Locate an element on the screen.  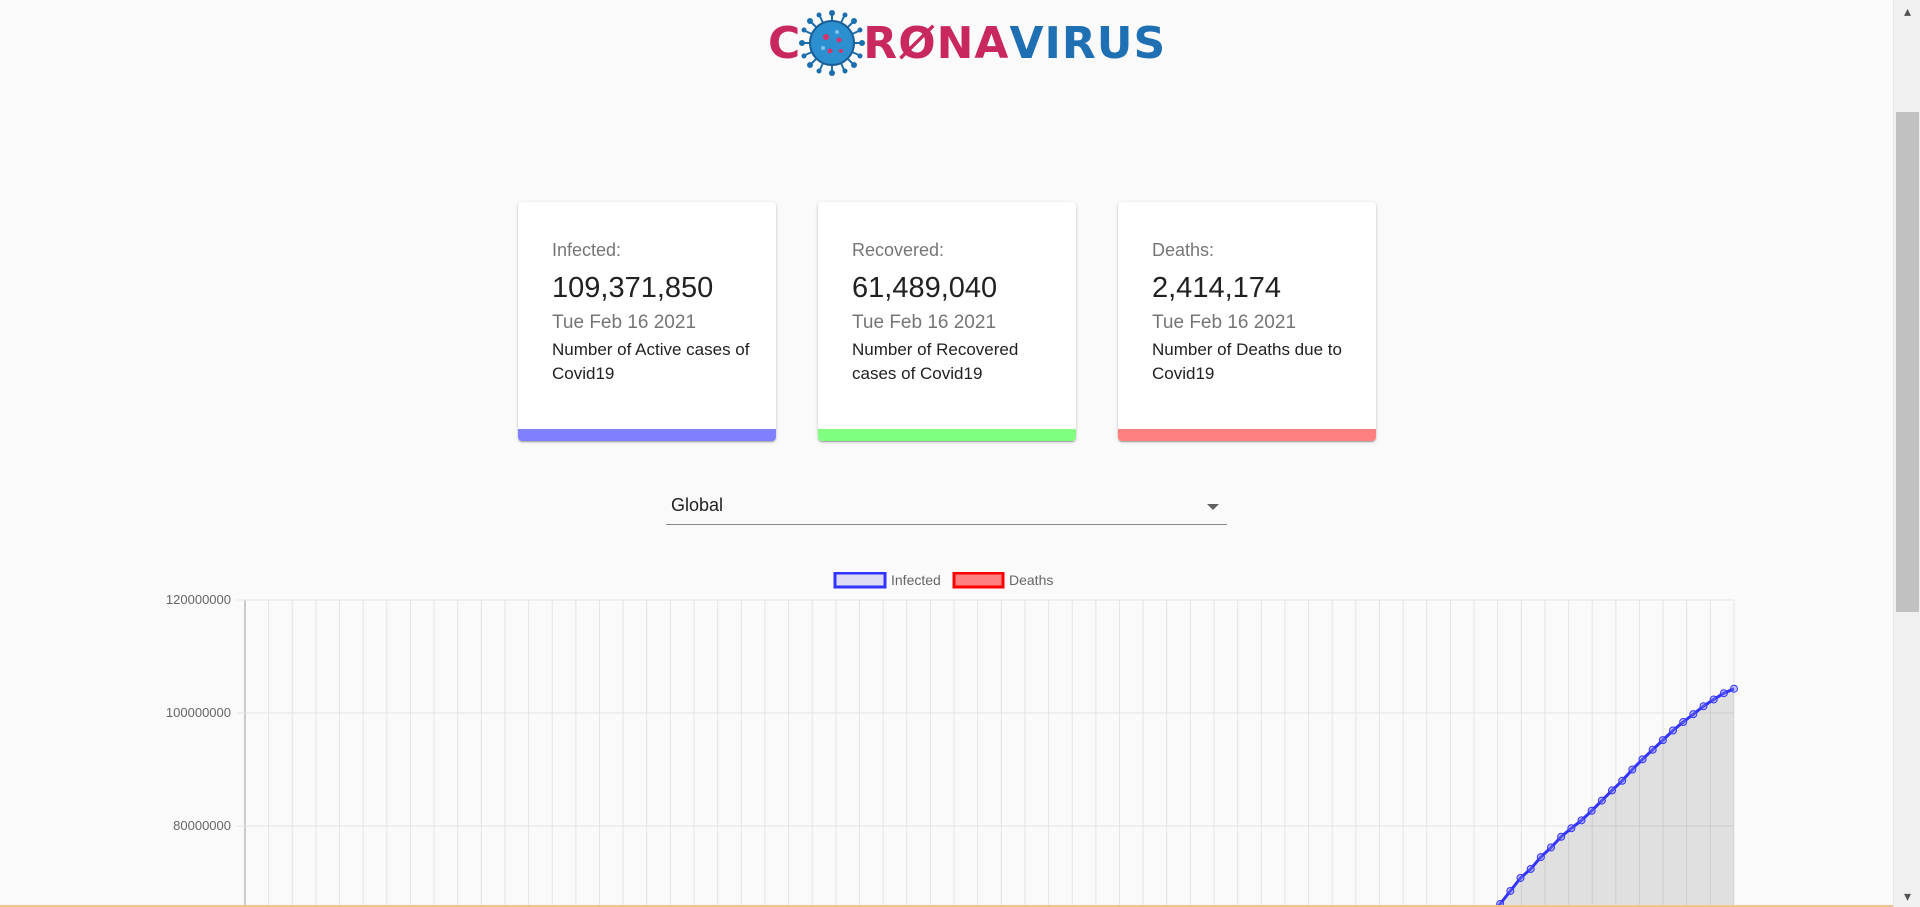
scroll-down-icon: ▾ is located at coordinates (1907, 896).